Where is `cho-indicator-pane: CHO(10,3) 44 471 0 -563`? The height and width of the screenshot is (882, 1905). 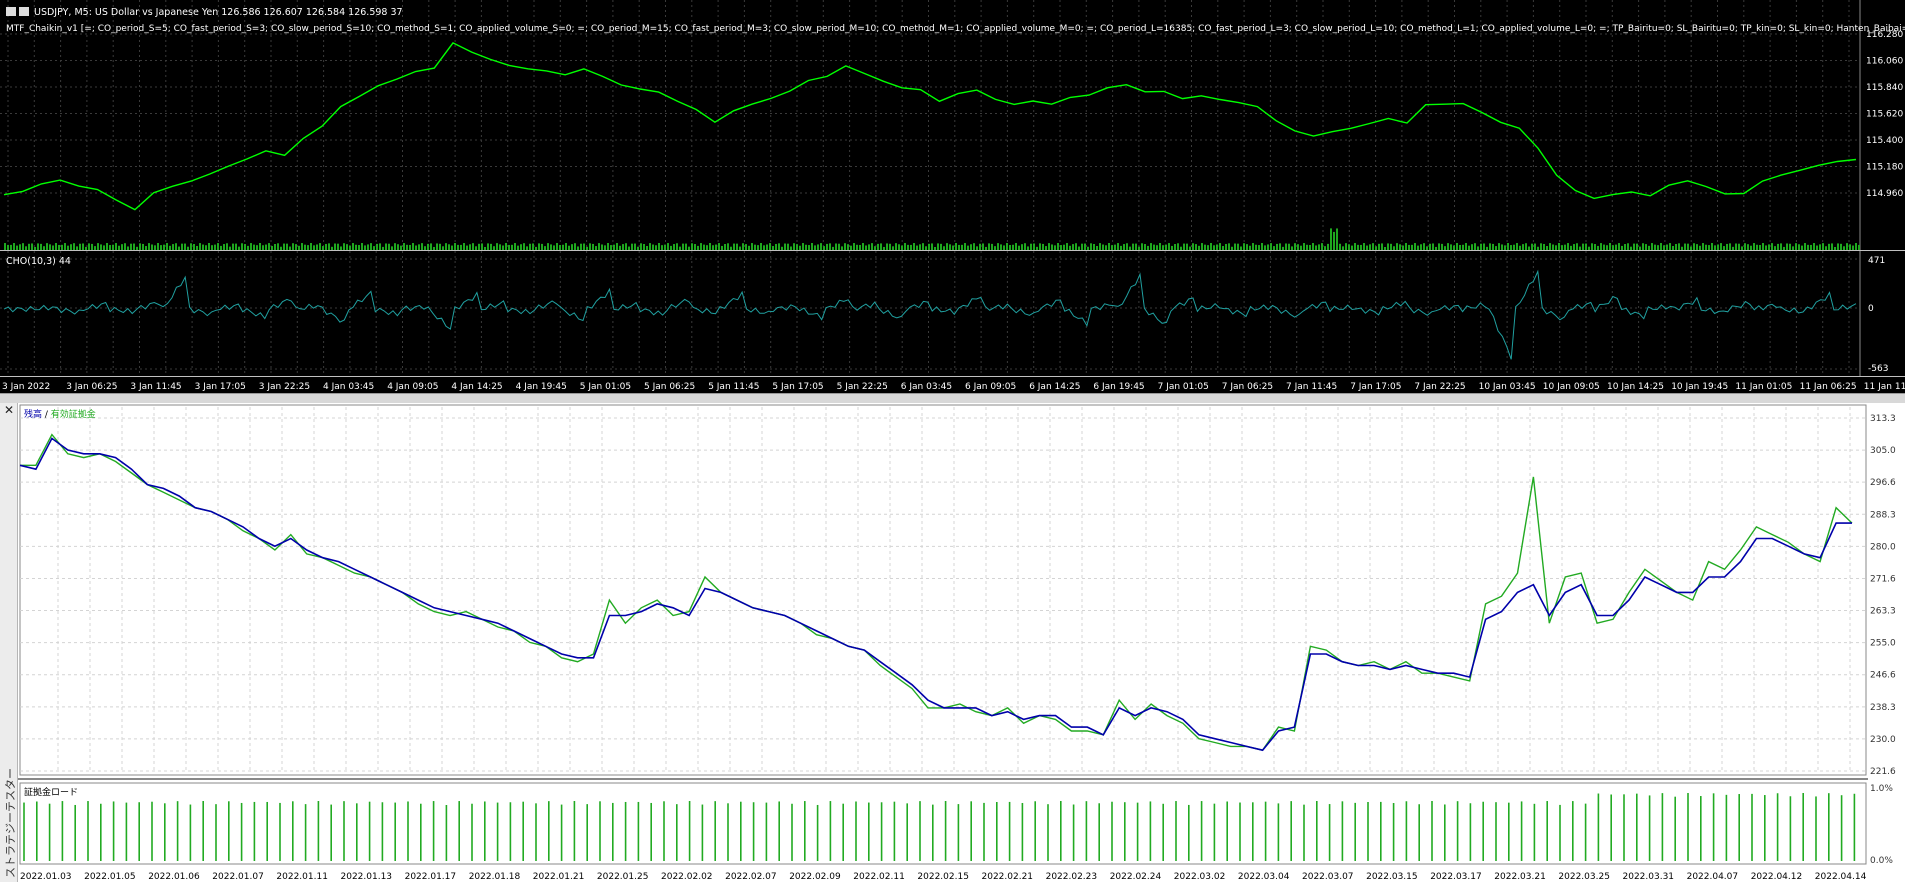
cho-indicator-pane: CHO(10,3) 44 471 0 -563 is located at coordinates (952, 313).